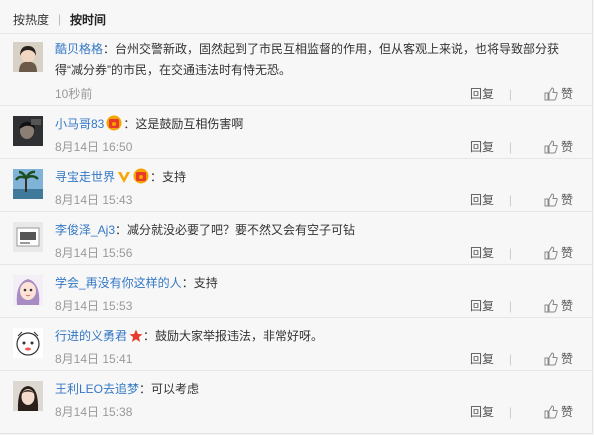 The image size is (594, 435). I want to click on comment-content: ：减分就没必要了吧？要不然又会有空子可钻, so click(235, 230).